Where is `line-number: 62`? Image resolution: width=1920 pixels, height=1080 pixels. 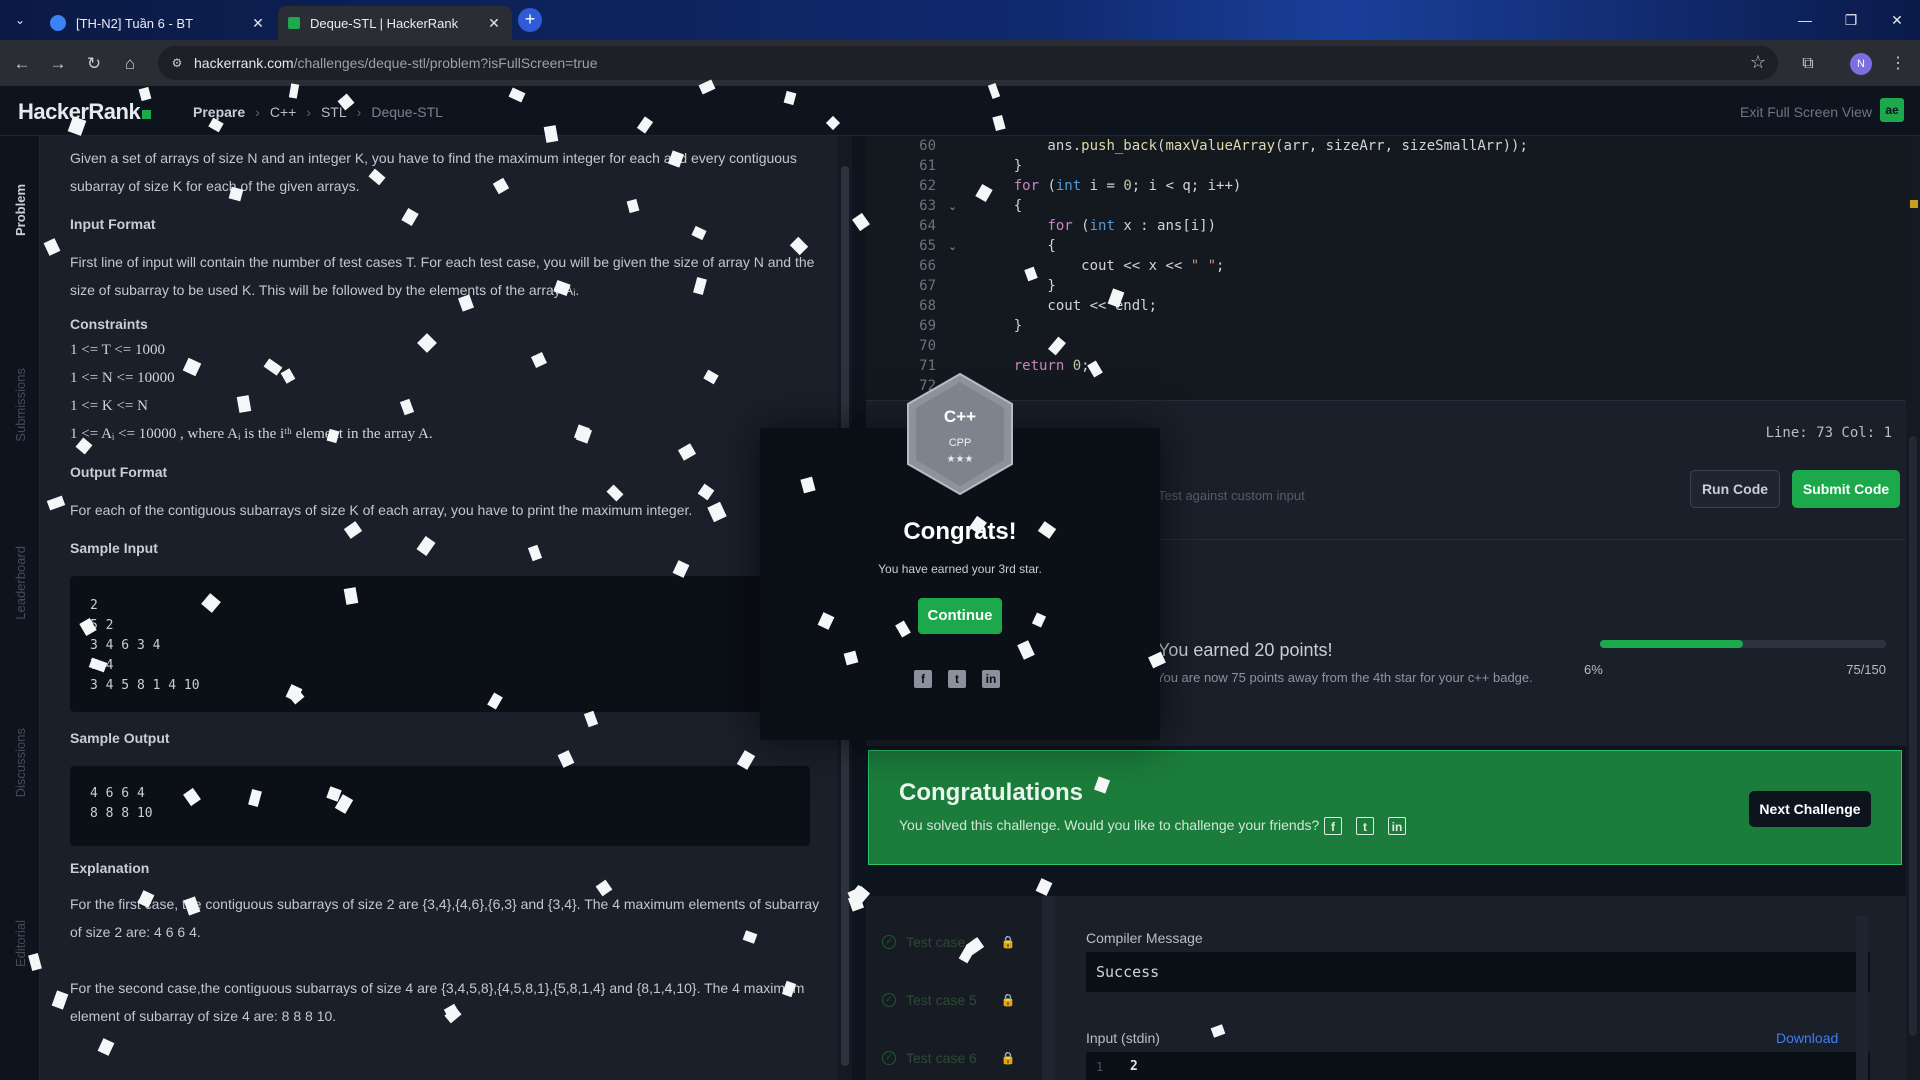 line-number: 62 is located at coordinates (927, 186).